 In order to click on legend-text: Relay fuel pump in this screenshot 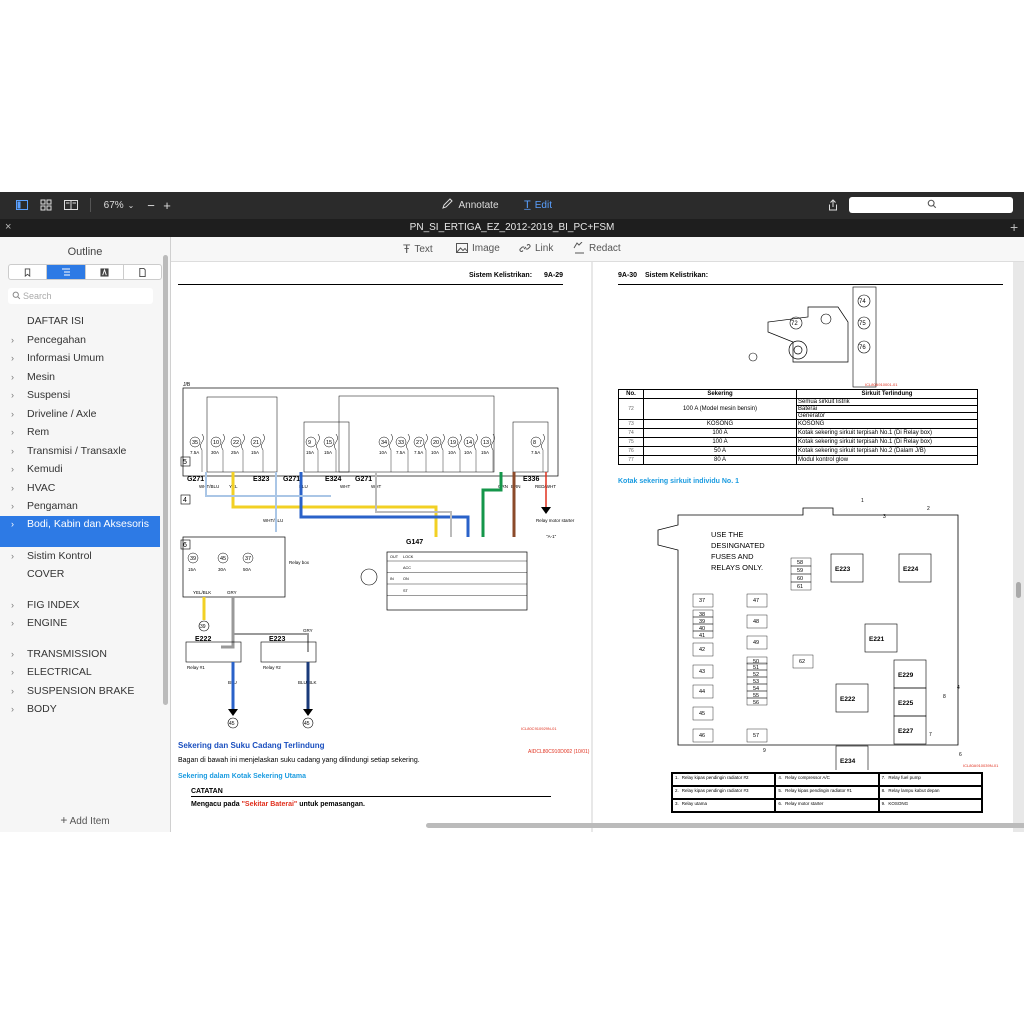, I will do `click(904, 777)`.